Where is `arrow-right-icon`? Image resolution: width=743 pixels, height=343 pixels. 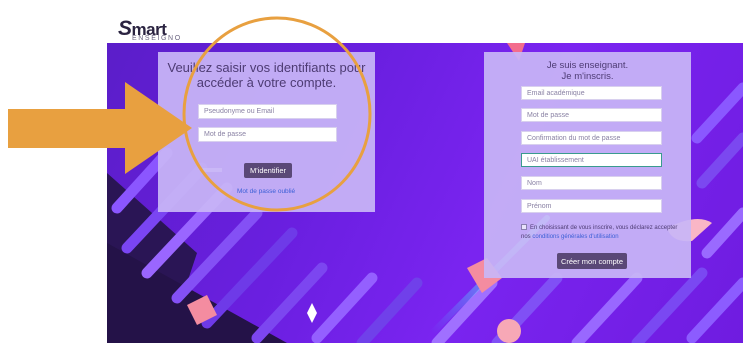
arrow-right-icon is located at coordinates (100, 128).